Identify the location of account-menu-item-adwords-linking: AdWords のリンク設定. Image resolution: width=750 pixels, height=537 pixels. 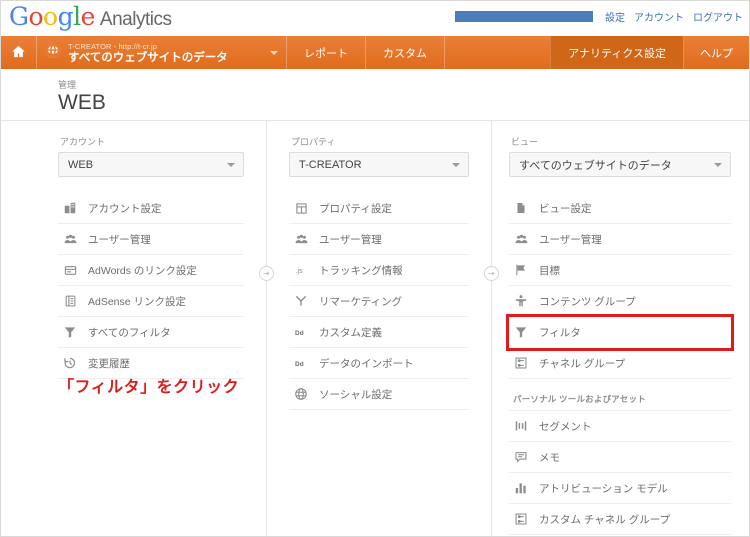
(151, 270).